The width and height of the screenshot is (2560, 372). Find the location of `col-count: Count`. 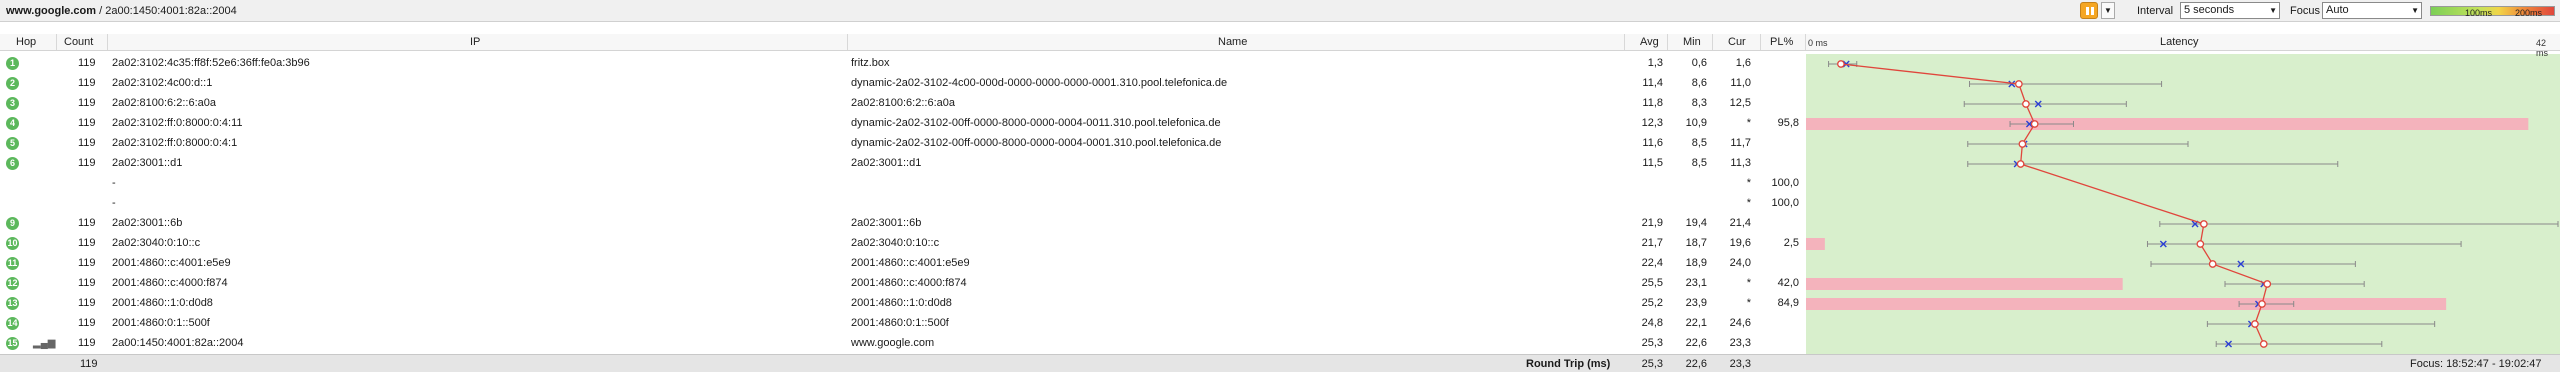

col-count: Count is located at coordinates (78, 42).